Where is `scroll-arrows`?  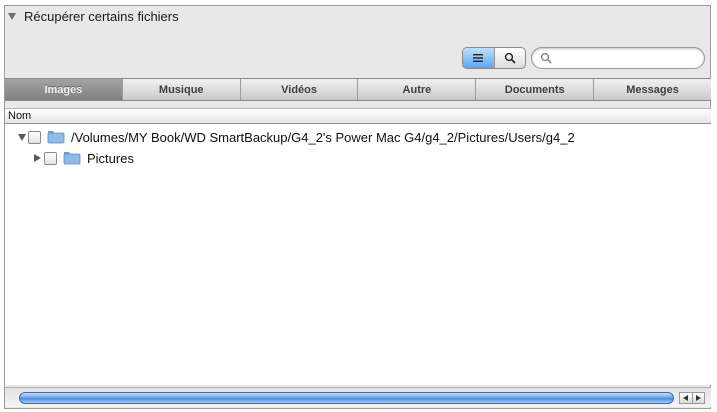 scroll-arrows is located at coordinates (692, 398).